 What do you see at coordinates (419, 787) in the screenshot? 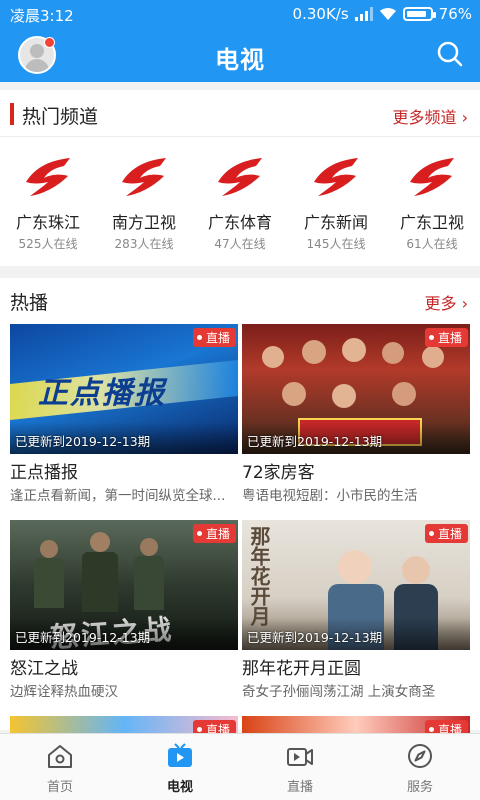
I see `tab-label: 服务` at bounding box center [419, 787].